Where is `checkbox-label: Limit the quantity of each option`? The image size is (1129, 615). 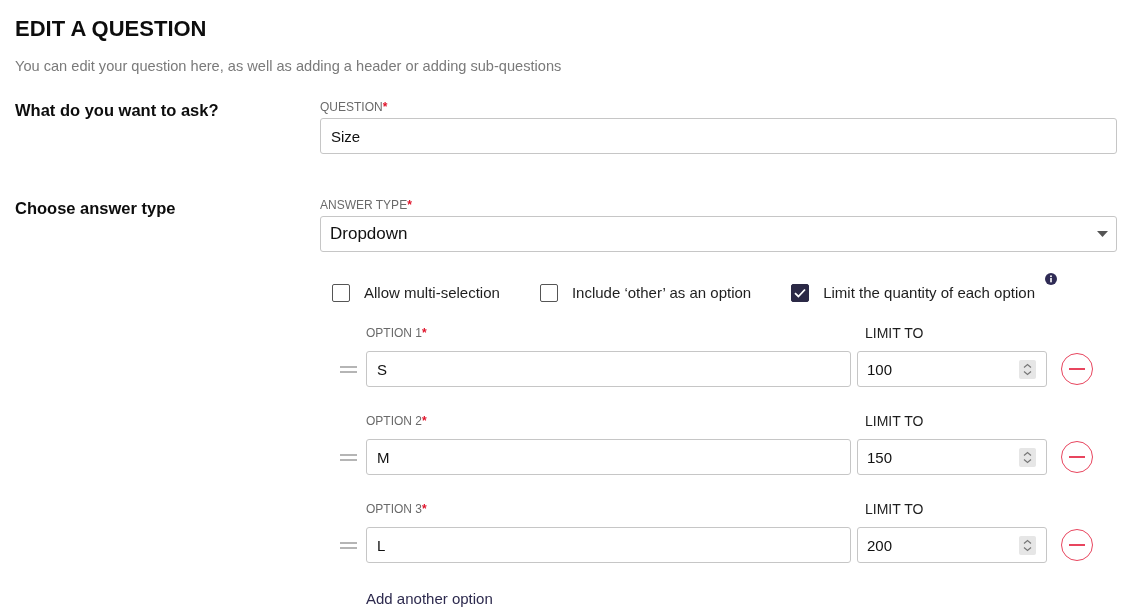 checkbox-label: Limit the quantity of each option is located at coordinates (929, 293).